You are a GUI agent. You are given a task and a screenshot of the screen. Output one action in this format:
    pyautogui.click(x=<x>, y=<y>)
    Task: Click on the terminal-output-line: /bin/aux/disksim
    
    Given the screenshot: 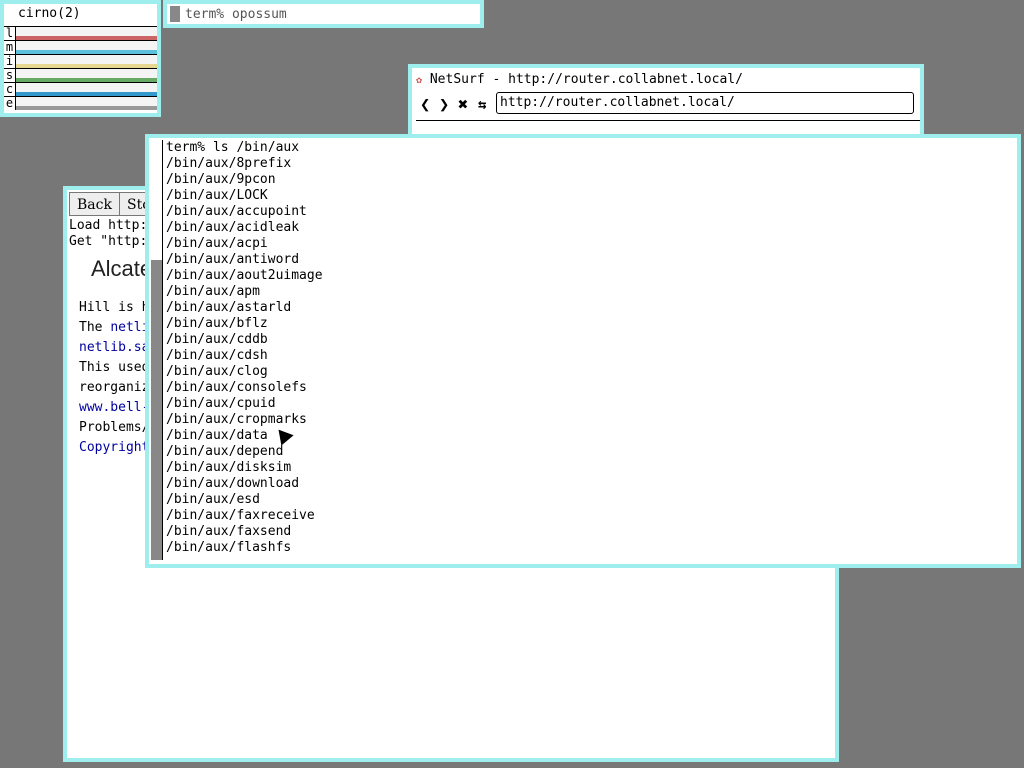 What is the action you would take?
    pyautogui.click(x=229, y=467)
    